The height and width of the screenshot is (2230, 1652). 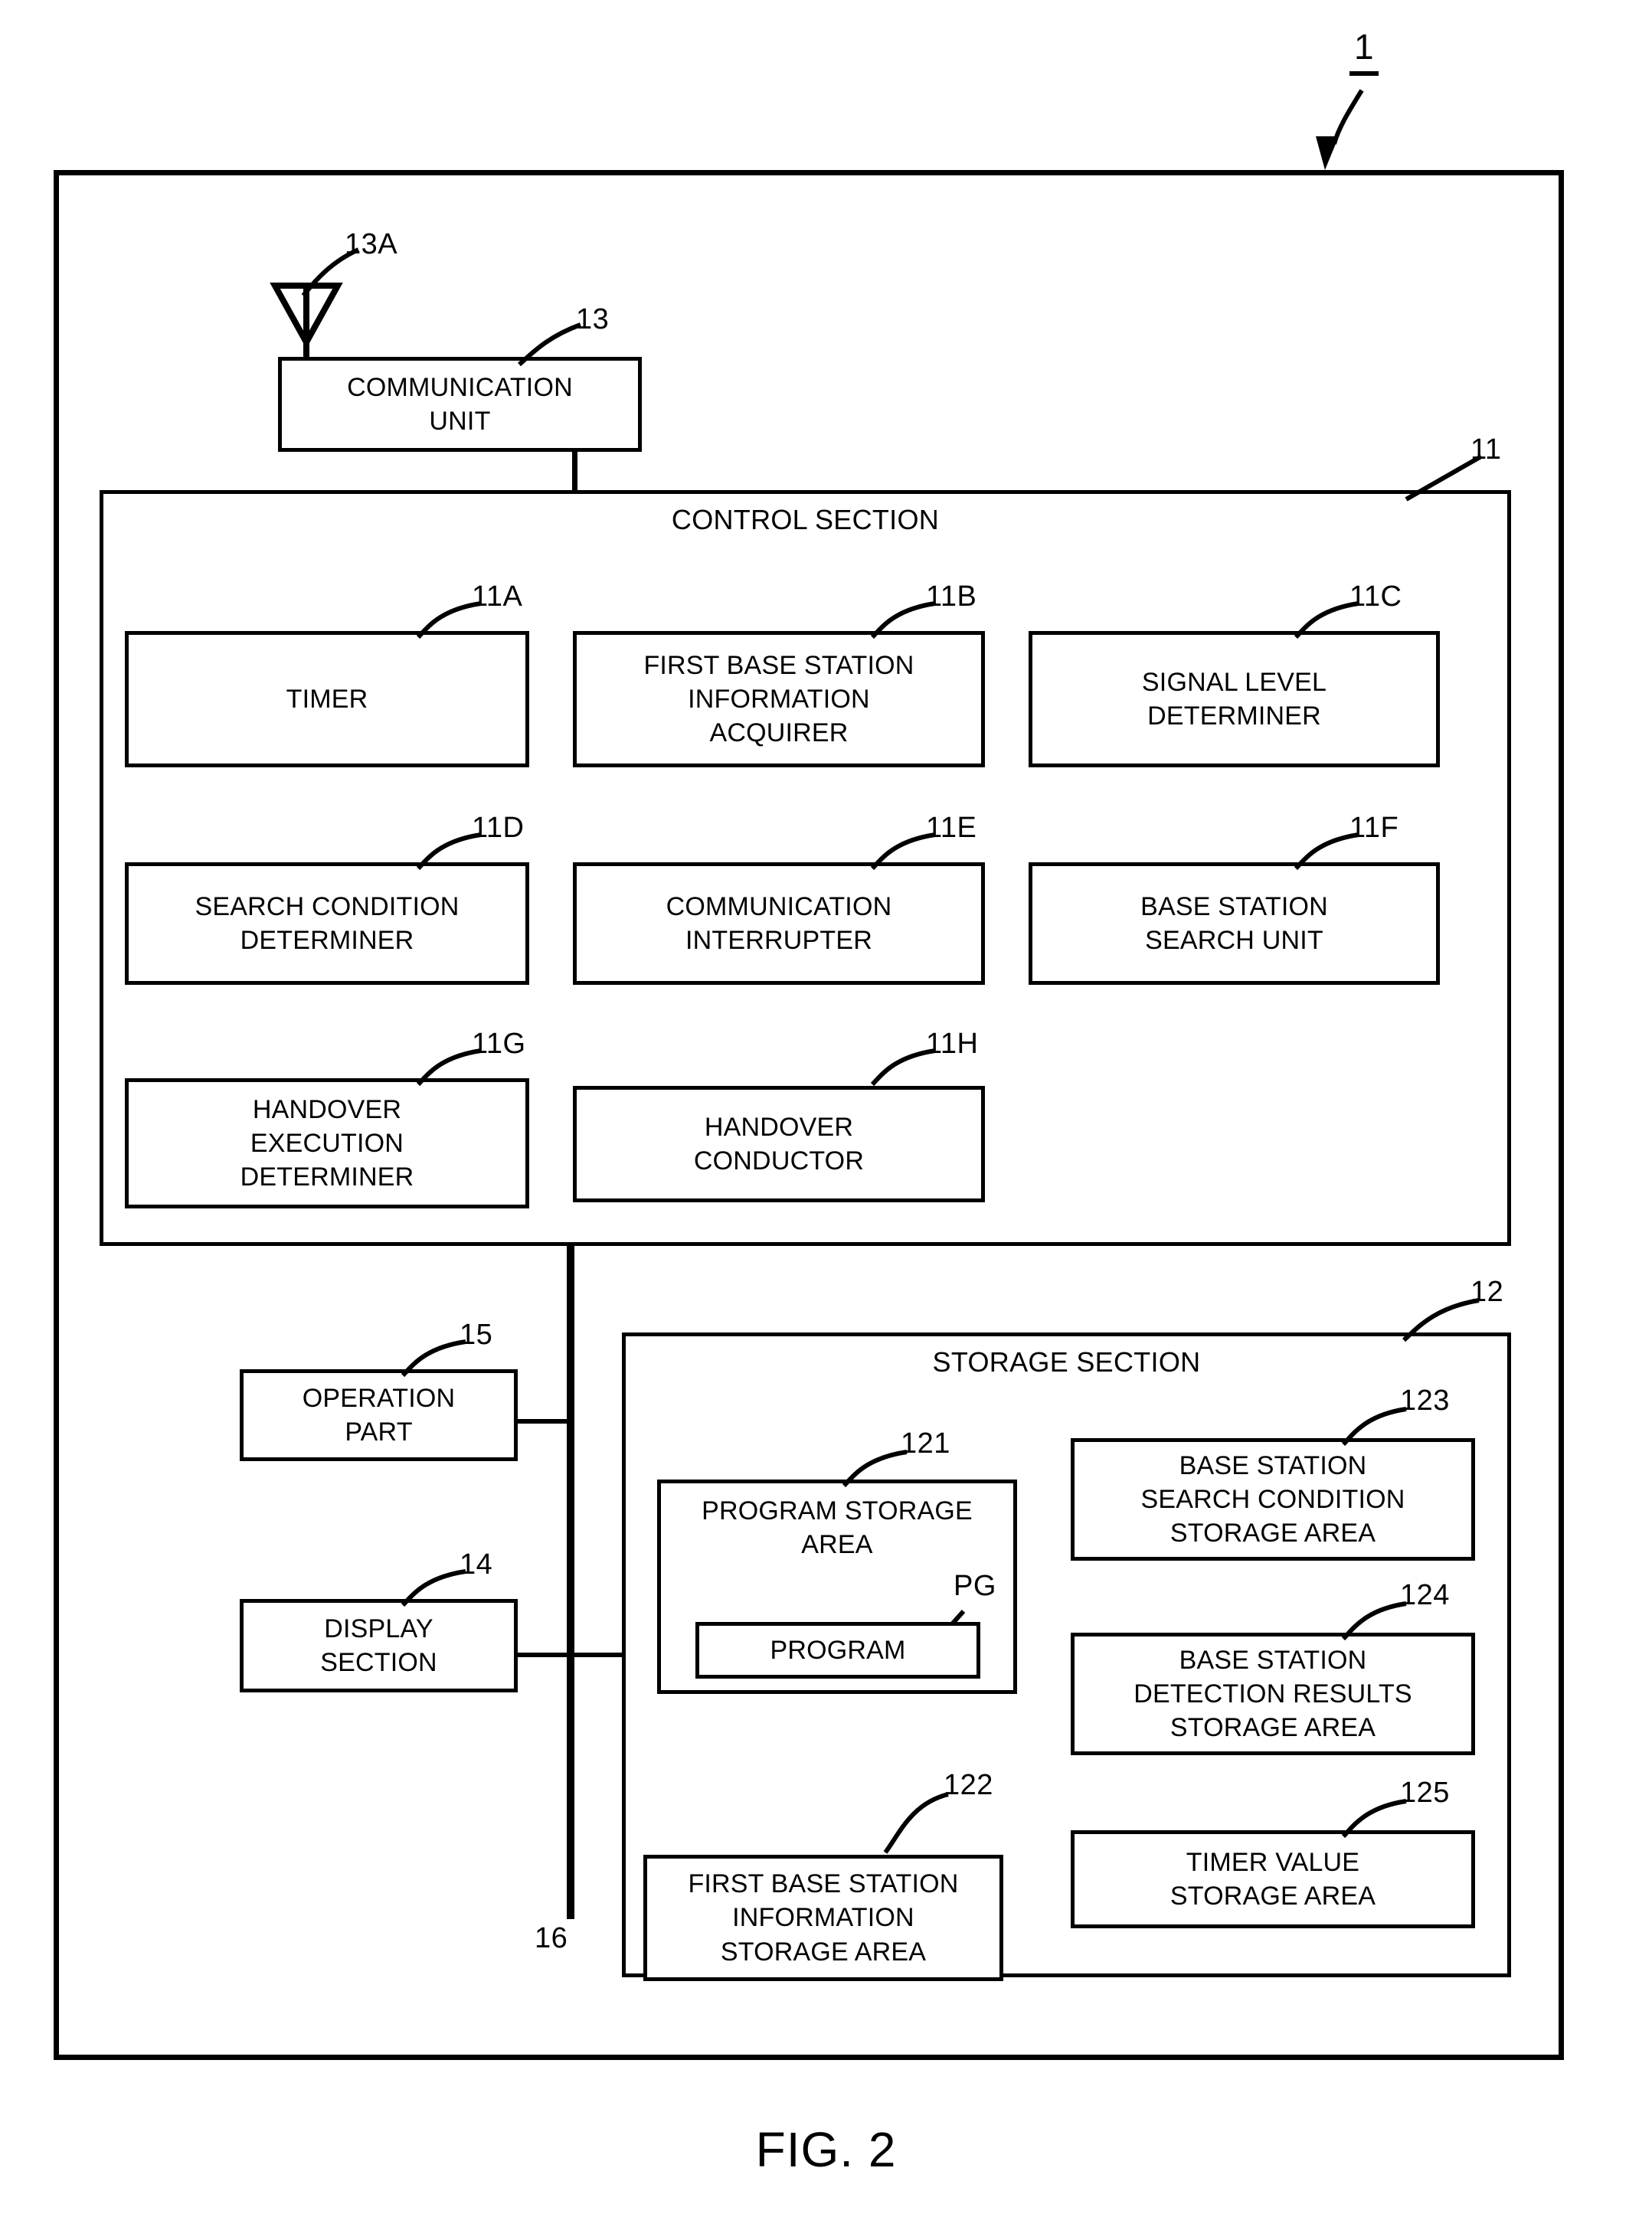 I want to click on figure-caption: FIG. 2, so click(x=826, y=2149).